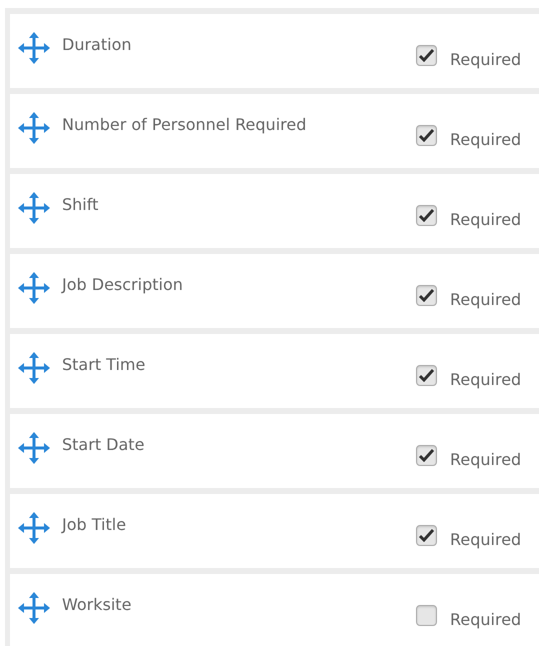  What do you see at coordinates (104, 445) in the screenshot?
I see `field-label: Start Date` at bounding box center [104, 445].